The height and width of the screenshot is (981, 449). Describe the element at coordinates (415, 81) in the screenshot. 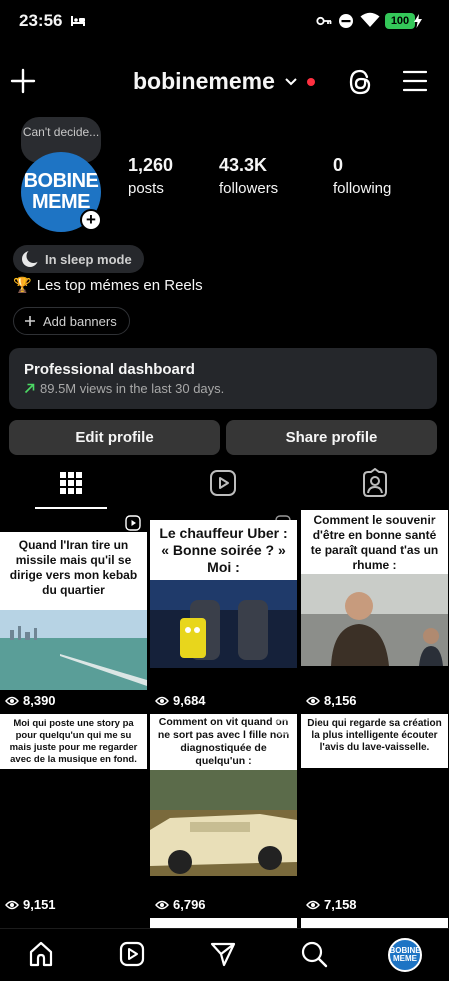

I see `hamburger-menu-icon` at that location.